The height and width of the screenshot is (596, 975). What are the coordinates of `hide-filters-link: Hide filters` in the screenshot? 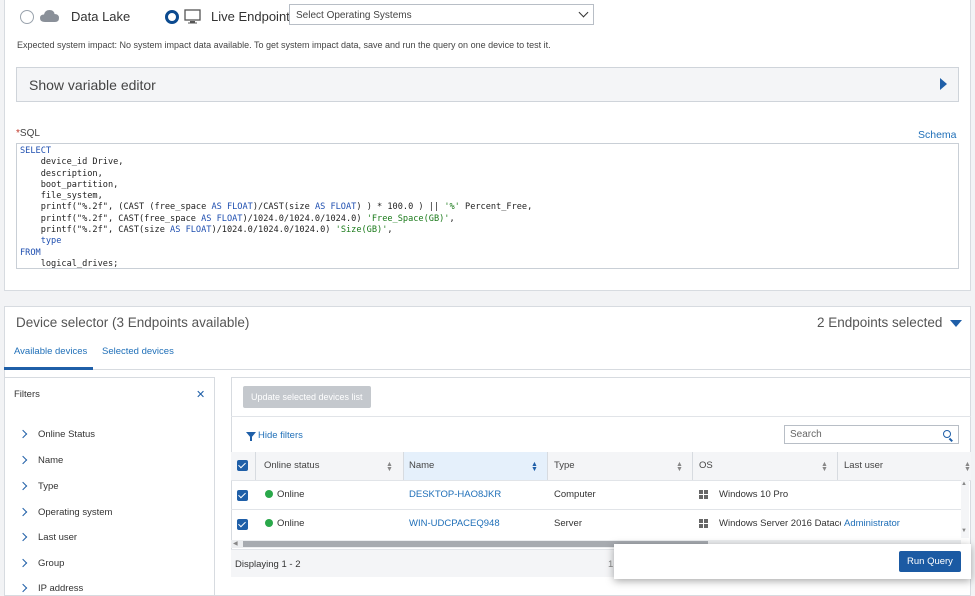 It's located at (280, 435).